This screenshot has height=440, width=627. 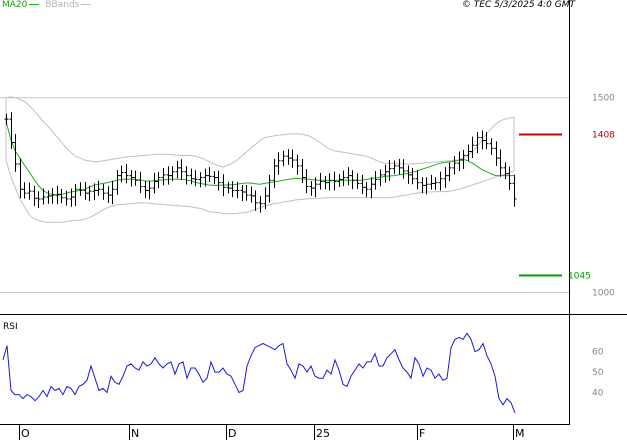 I want to click on x-tick-label: 25, so click(x=323, y=433).